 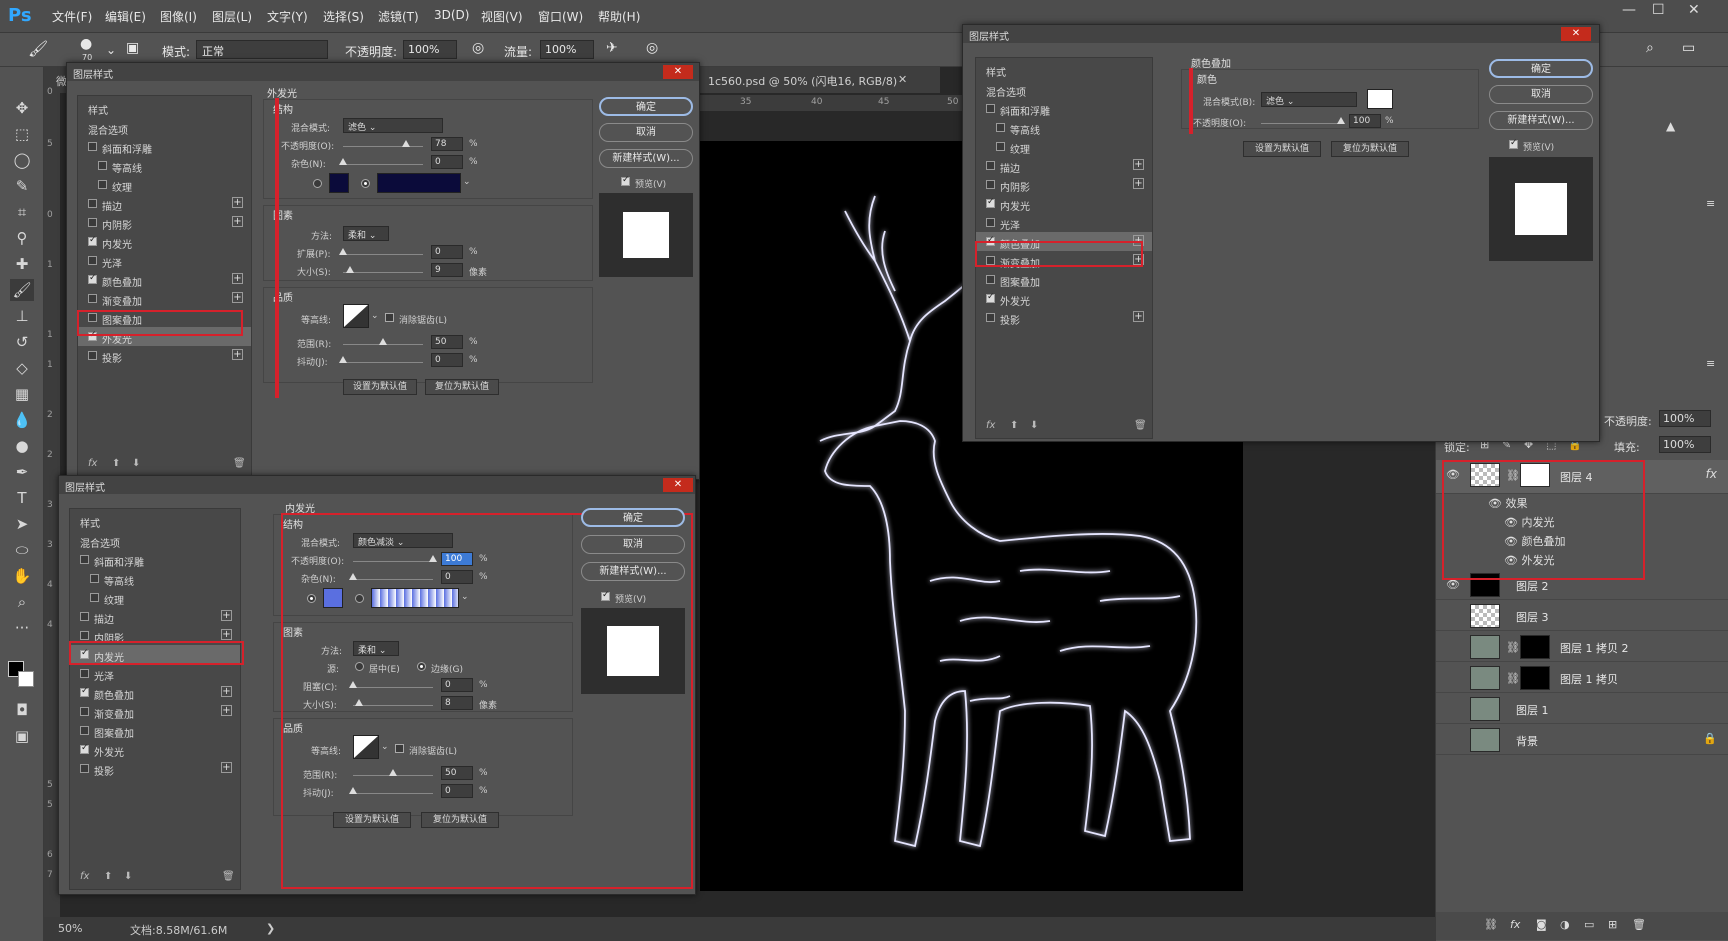 I want to click on airbrush-icon: ✈, so click(x=612, y=48).